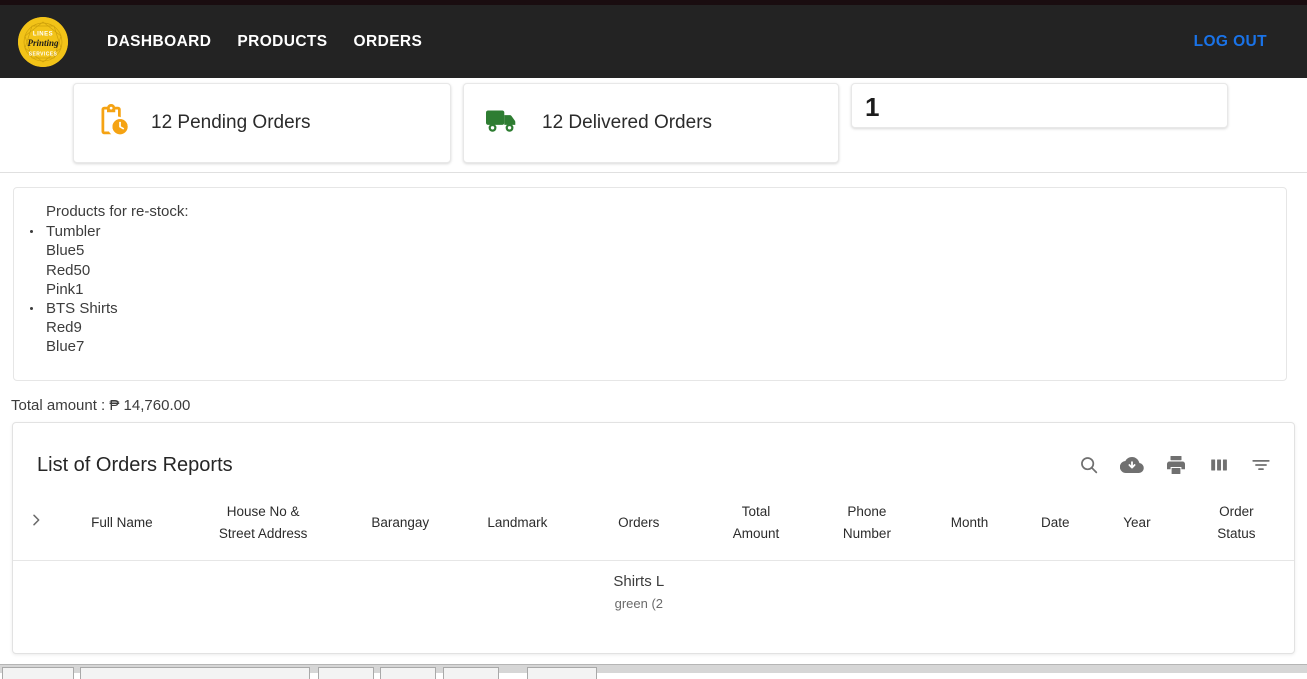 The height and width of the screenshot is (679, 1307). Describe the element at coordinates (639, 603) in the screenshot. I see `cell-orders-sub: green (2` at that location.